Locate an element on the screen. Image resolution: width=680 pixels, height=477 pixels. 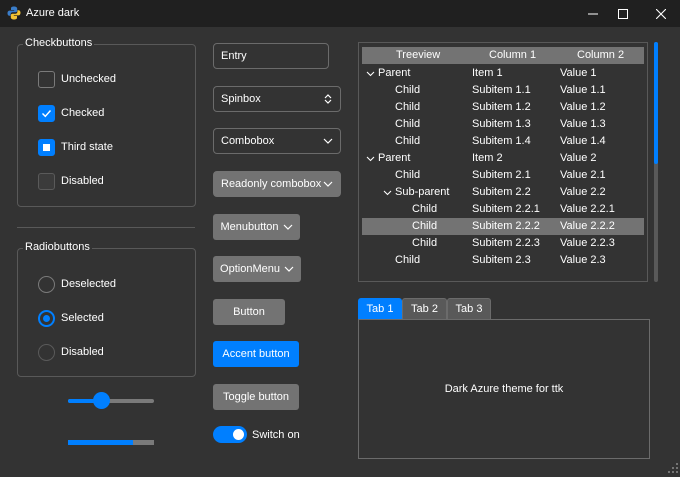
treeview-row: Child Subitem 1.4 Value 1.4 is located at coordinates (503, 141).